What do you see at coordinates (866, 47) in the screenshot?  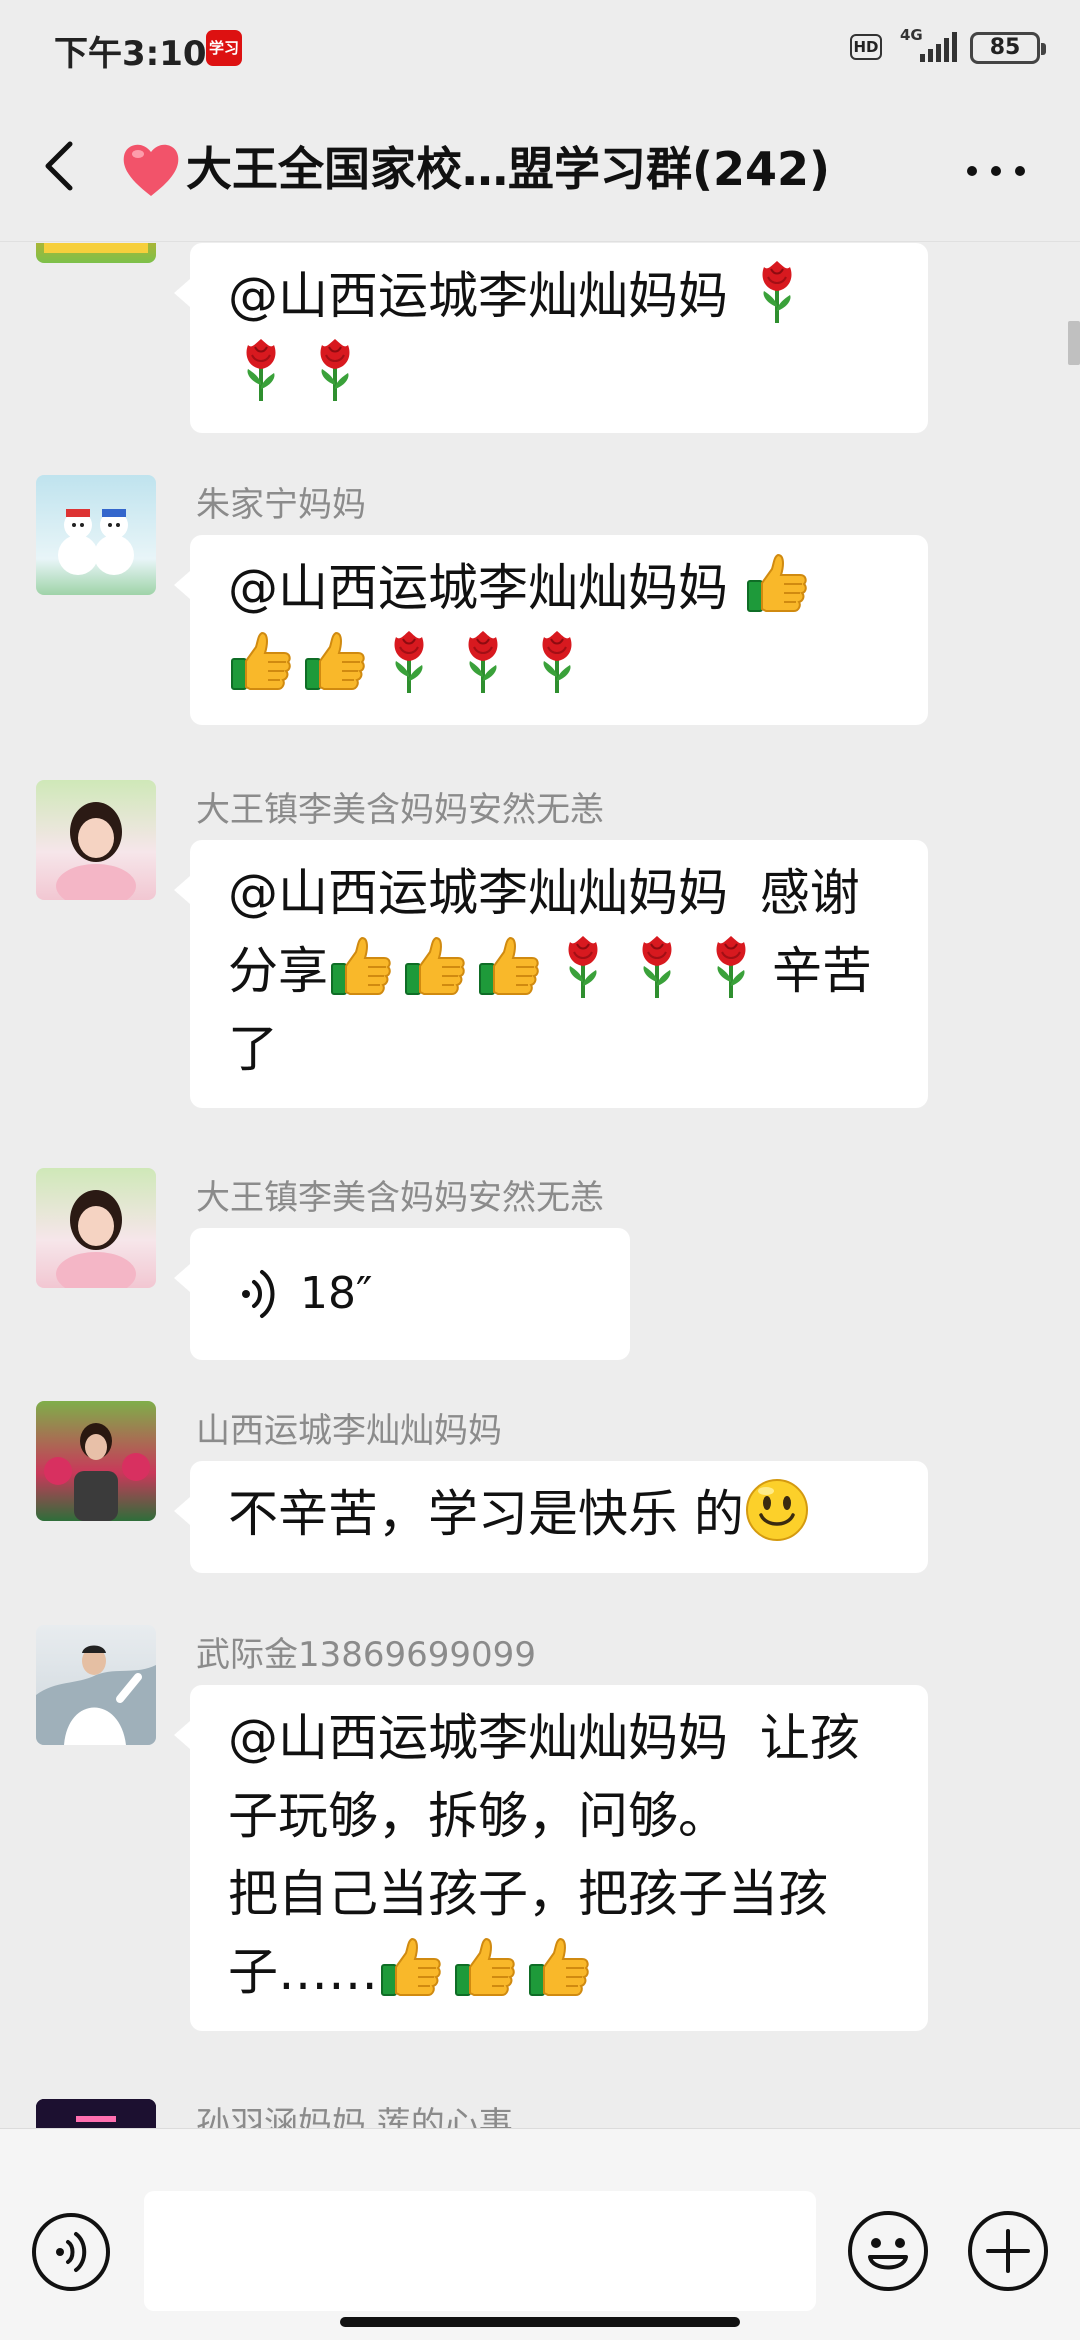 I see `hd-badge: HD` at bounding box center [866, 47].